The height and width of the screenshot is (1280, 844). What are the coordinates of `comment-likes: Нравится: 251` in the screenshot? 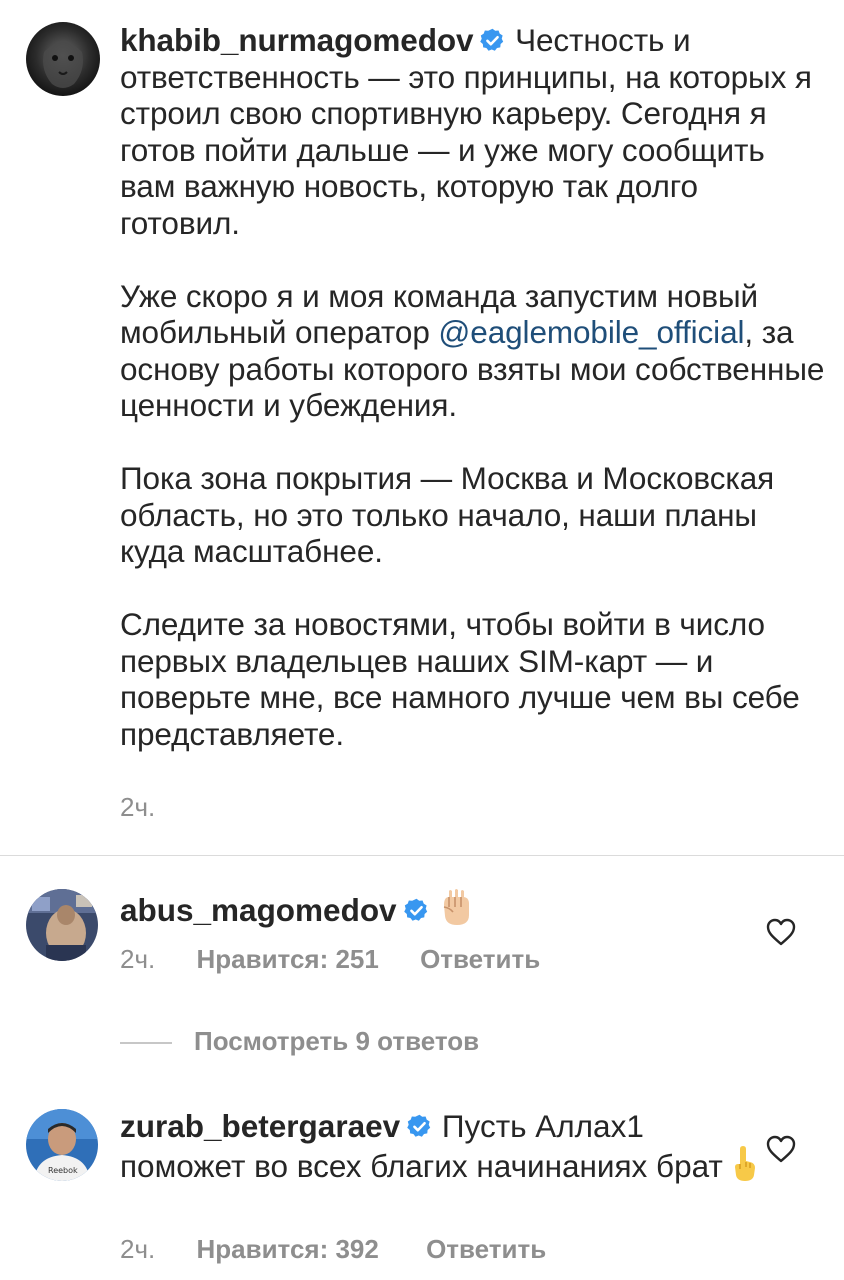 It's located at (287, 959).